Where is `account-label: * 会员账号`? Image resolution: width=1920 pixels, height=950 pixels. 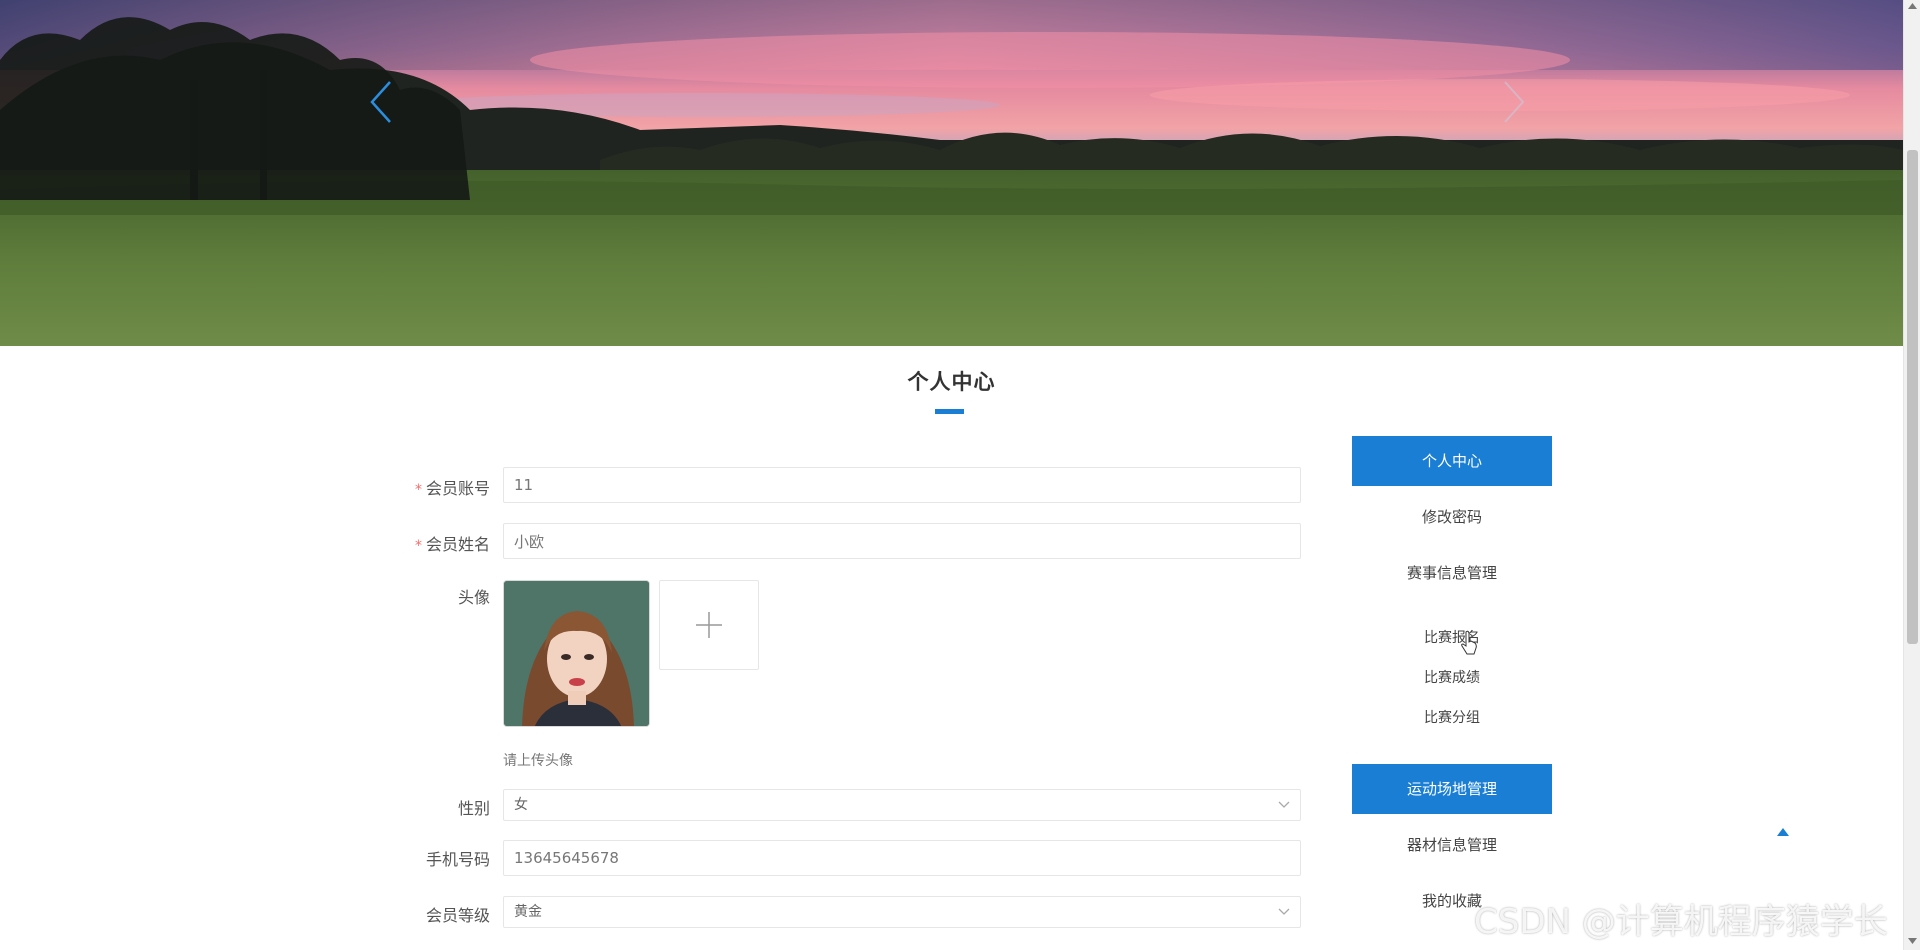 account-label: * 会员账号 is located at coordinates (452, 488).